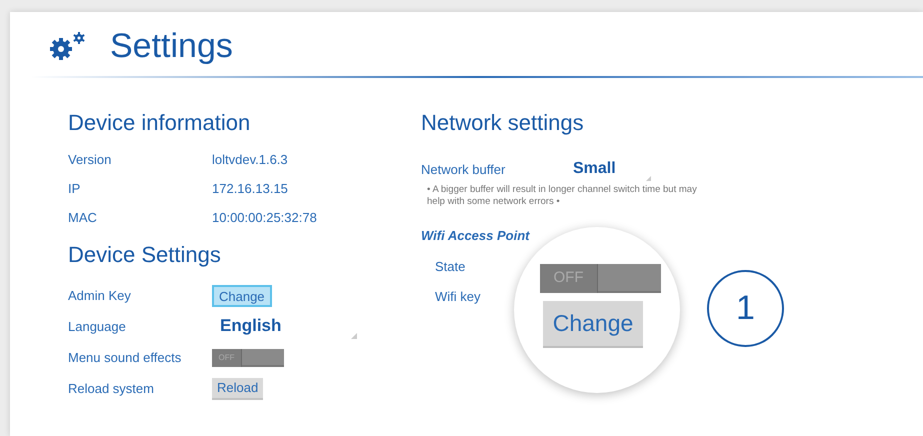  What do you see at coordinates (476, 236) in the screenshot?
I see `subsection-title: Wifi Access Point` at bounding box center [476, 236].